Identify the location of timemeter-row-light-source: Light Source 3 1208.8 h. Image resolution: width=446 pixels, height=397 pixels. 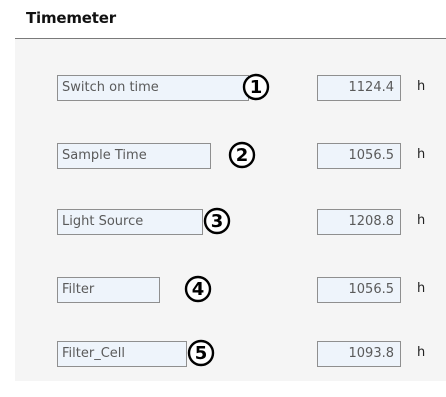
(230, 222).